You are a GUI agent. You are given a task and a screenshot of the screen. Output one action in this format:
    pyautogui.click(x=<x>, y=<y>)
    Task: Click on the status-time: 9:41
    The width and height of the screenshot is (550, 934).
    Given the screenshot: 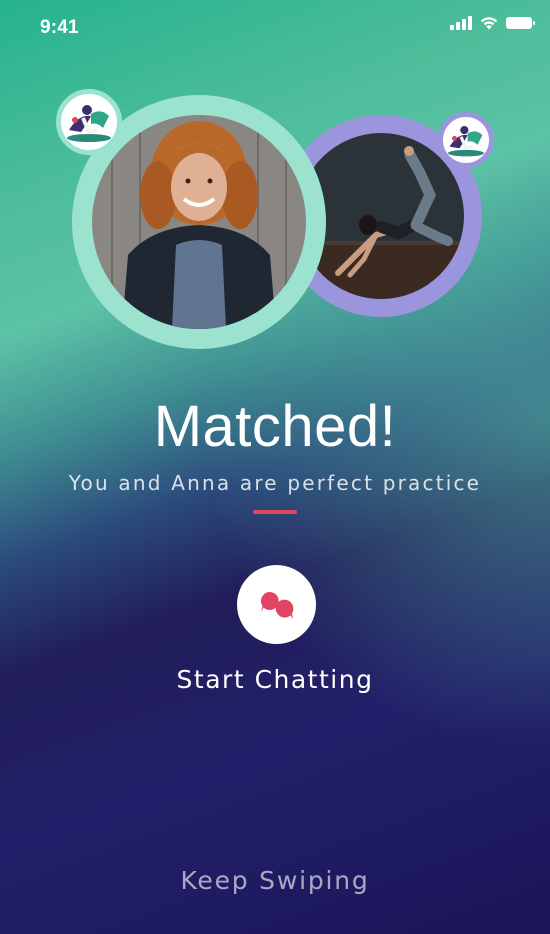 What is the action you would take?
    pyautogui.click(x=59, y=27)
    